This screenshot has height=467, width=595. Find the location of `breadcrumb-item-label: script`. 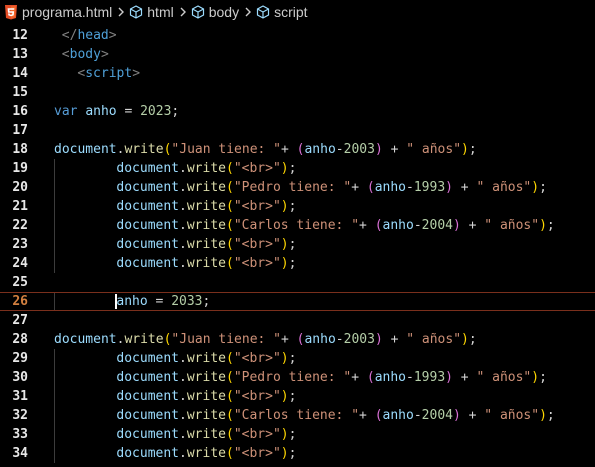

breadcrumb-item-label: script is located at coordinates (291, 11).